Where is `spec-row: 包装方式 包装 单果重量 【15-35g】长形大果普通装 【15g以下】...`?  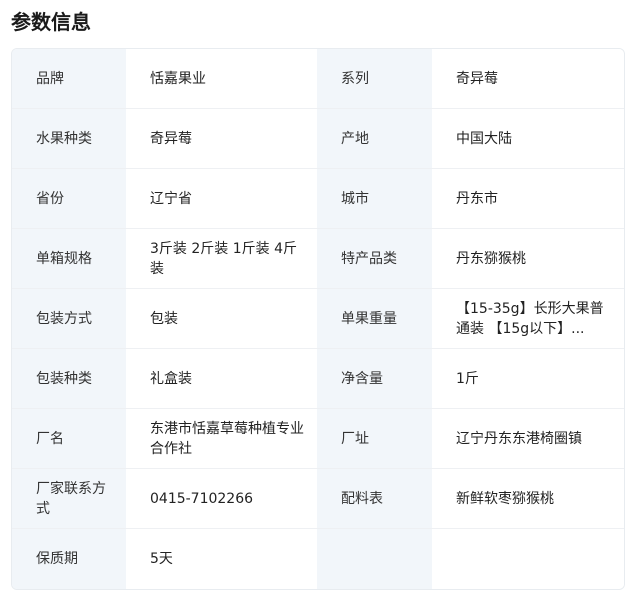
spec-row: 包装方式 包装 单果重量 【15-35g】长形大果普通装 【15g以下】... is located at coordinates (318, 319).